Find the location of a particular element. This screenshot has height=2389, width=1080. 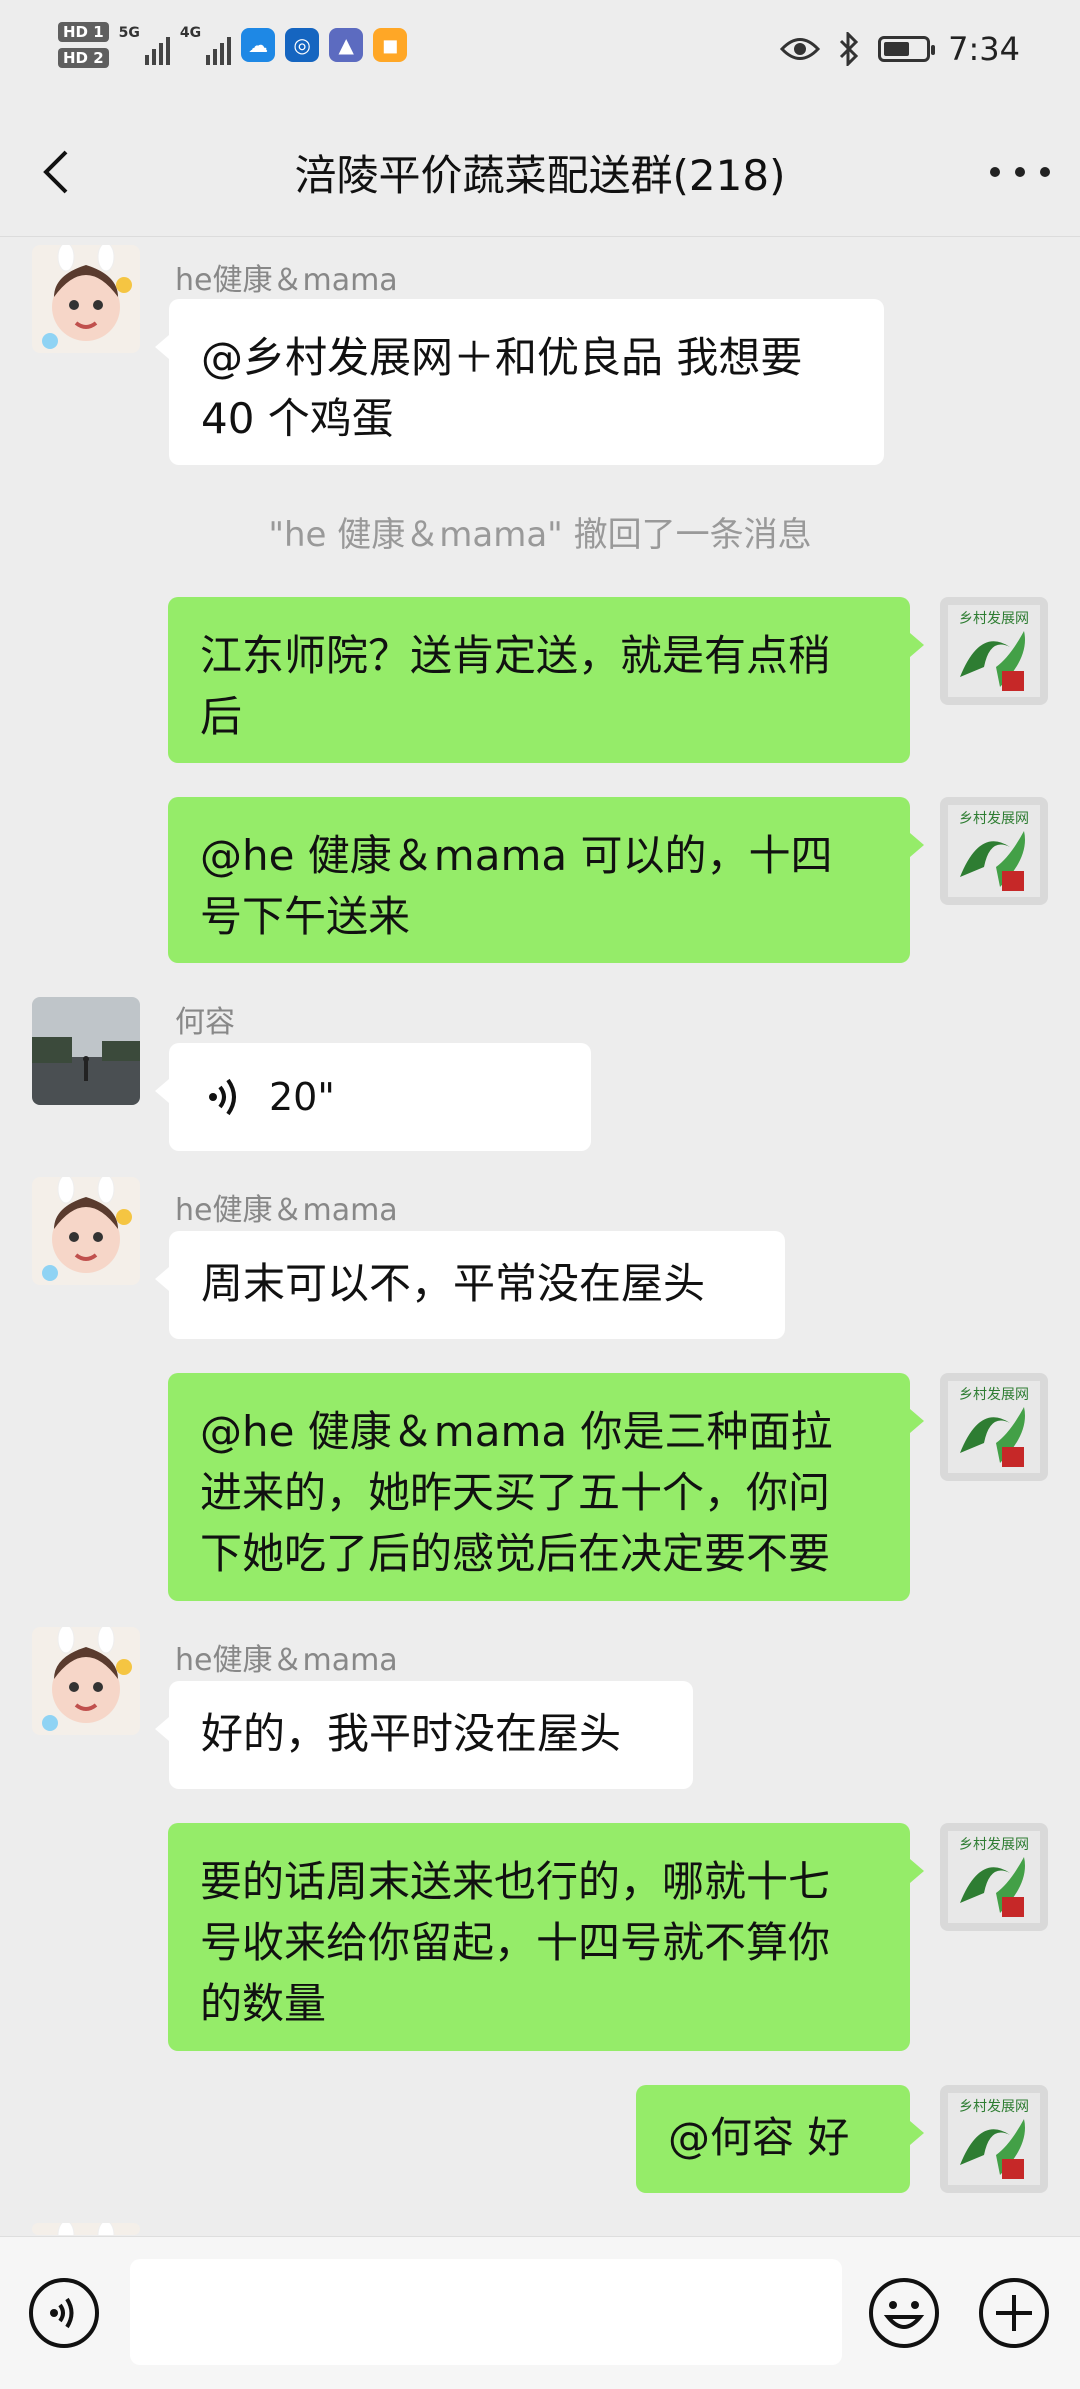

cup-app-icon: ◼ is located at coordinates (390, 45).